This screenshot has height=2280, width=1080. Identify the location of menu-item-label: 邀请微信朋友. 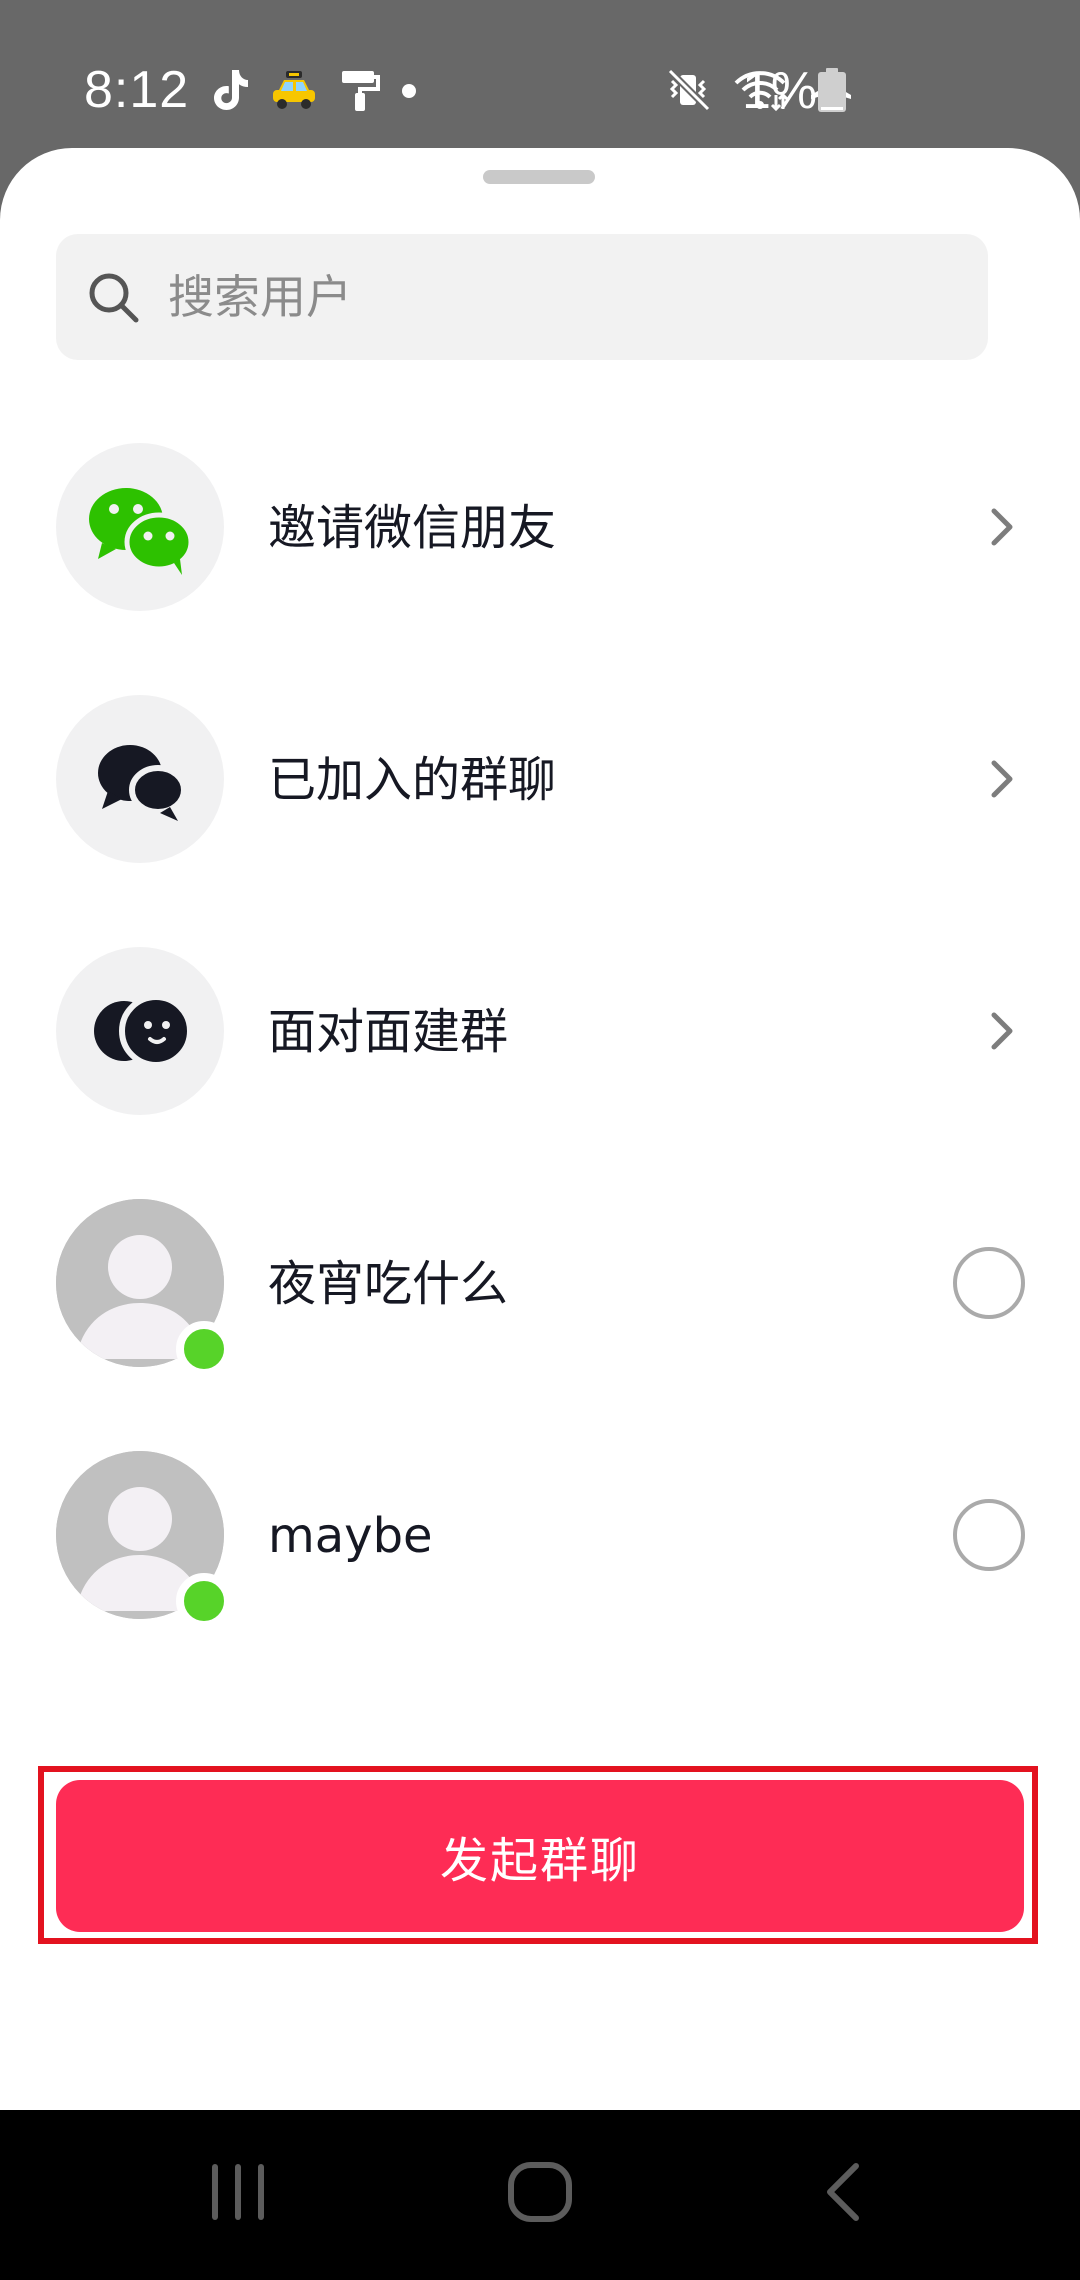
(412, 528).